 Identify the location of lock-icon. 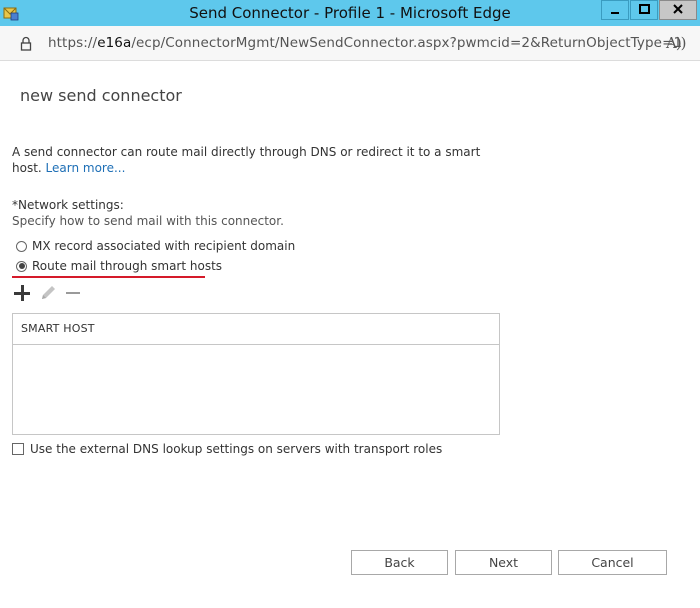
(26, 43).